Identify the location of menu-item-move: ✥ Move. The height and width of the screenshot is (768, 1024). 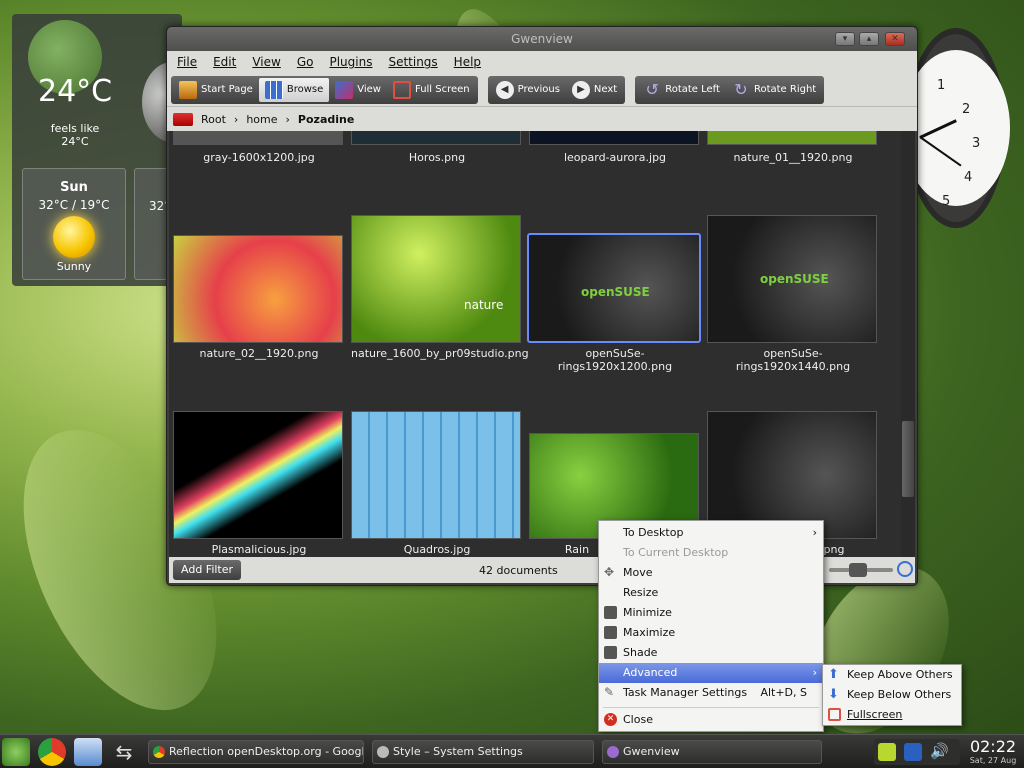
(711, 573).